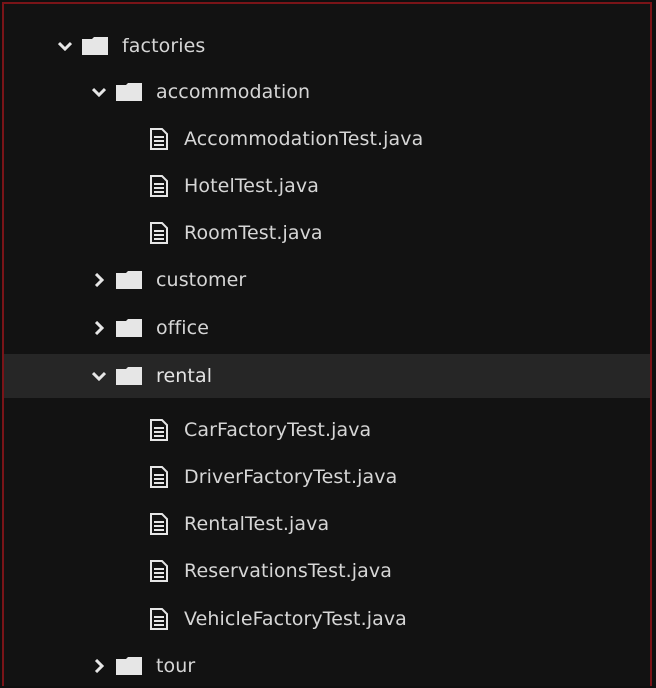 This screenshot has width=656, height=688. I want to click on tree-file-rentaltest: RentalTest.java, so click(327, 524).